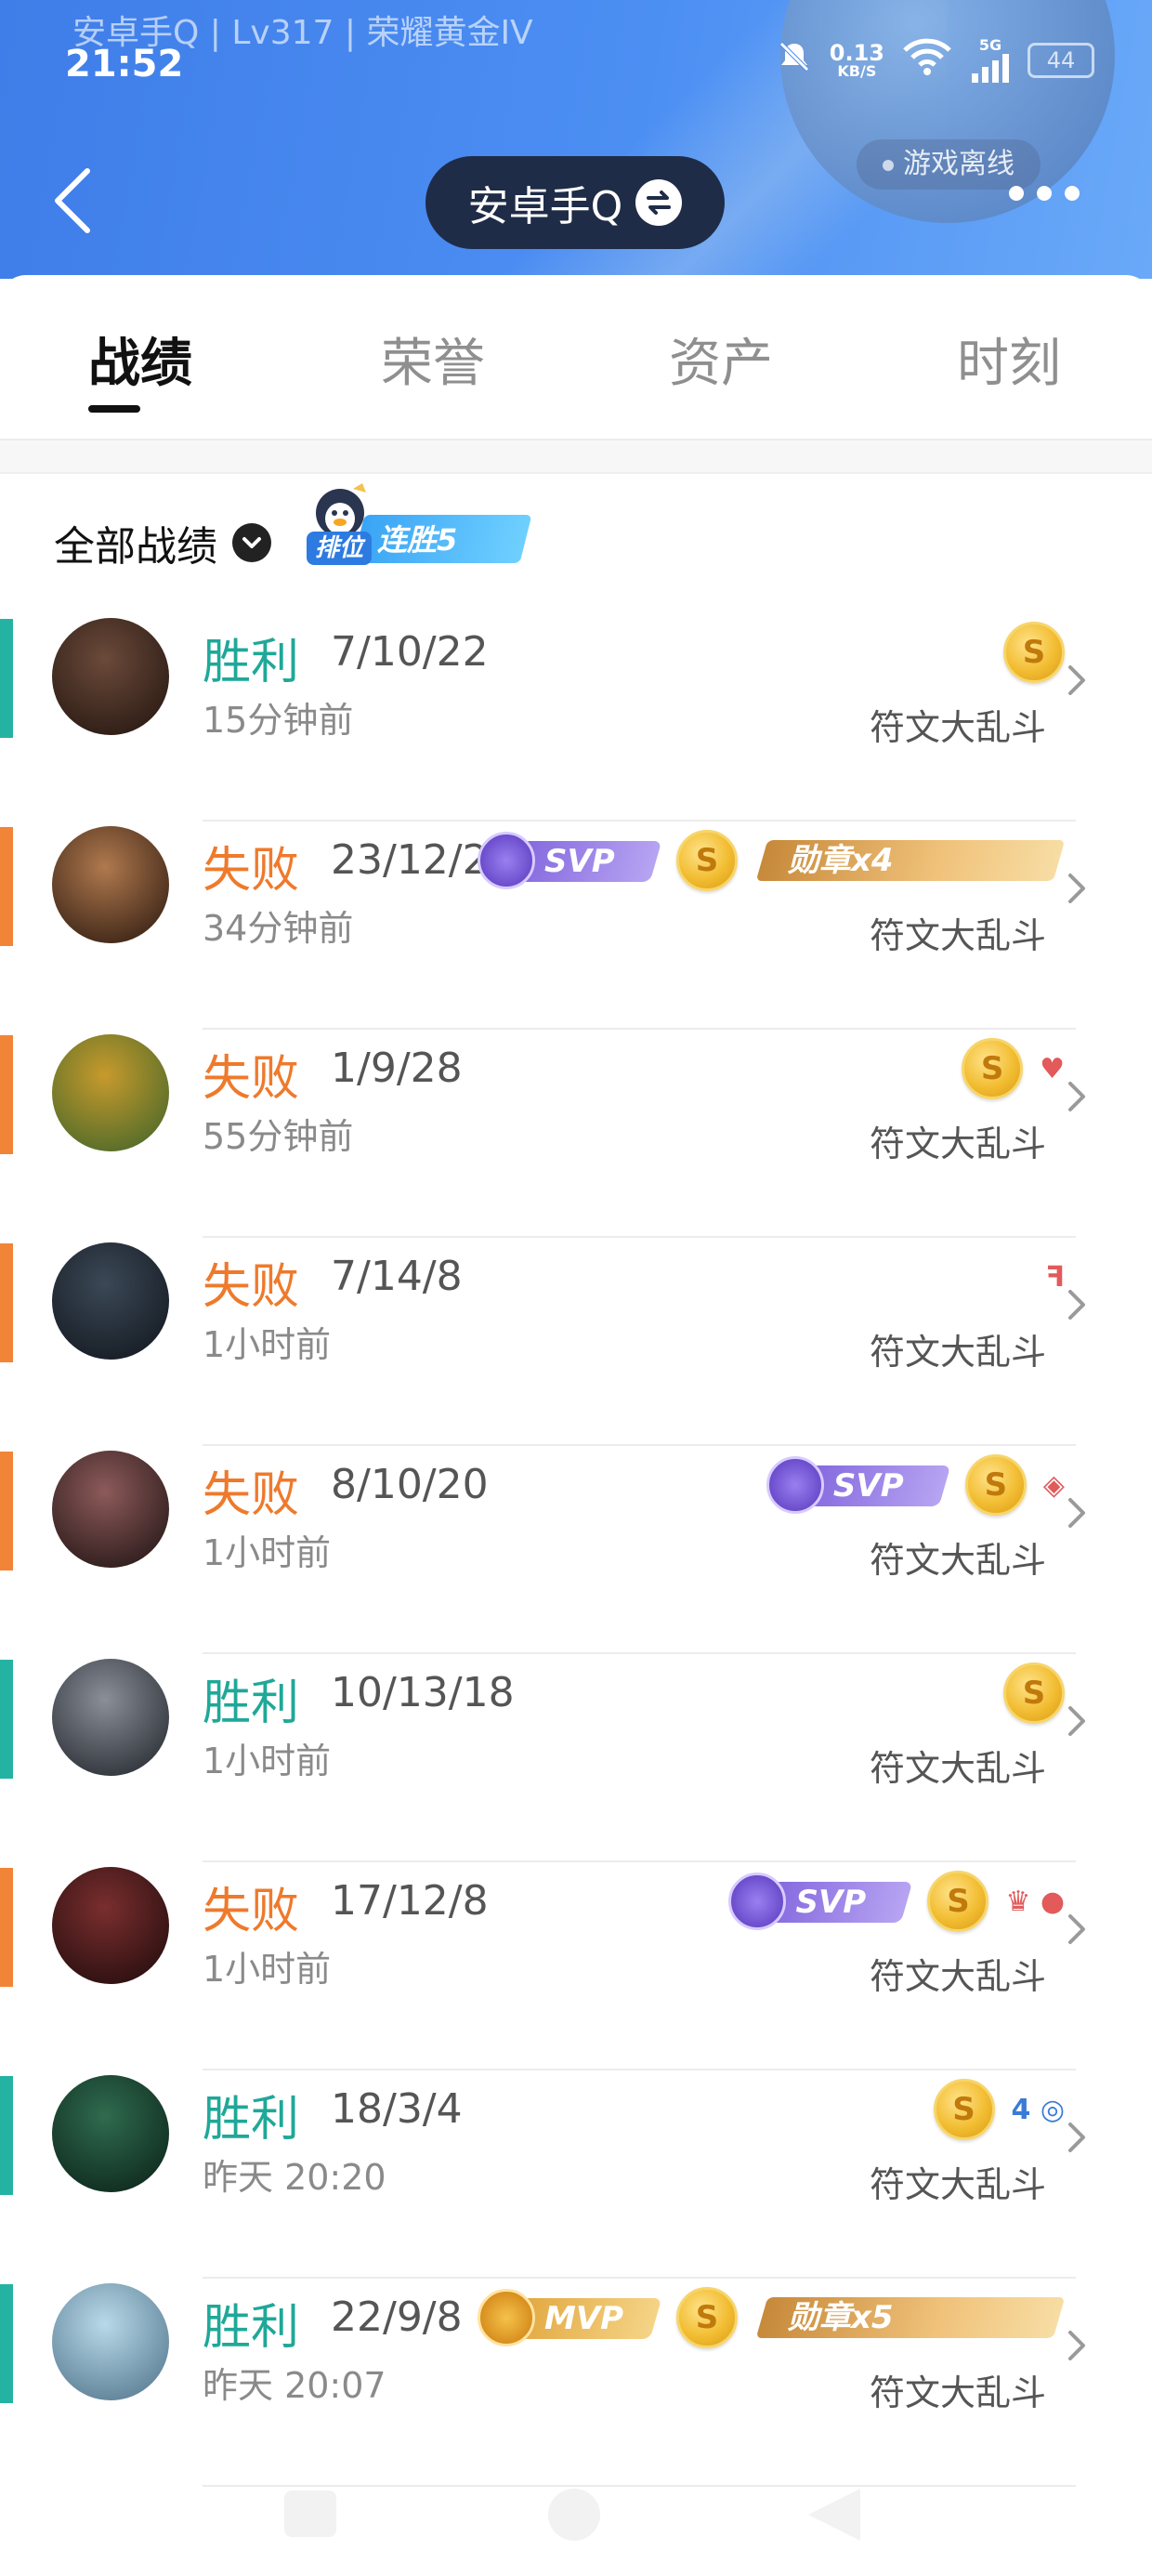 This screenshot has height=2576, width=1152. I want to click on achievement-icons: ◈, so click(1053, 1485).